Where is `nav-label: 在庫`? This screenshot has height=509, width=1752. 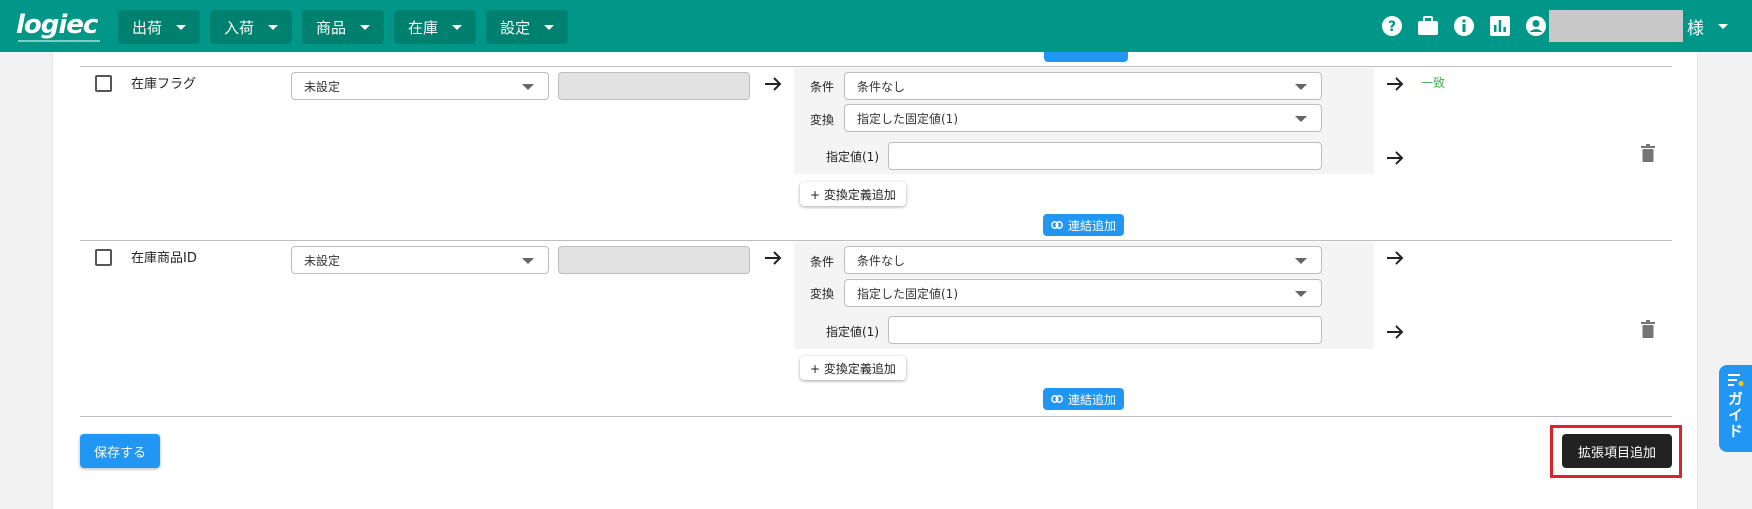
nav-label: 在庫 is located at coordinates (423, 27).